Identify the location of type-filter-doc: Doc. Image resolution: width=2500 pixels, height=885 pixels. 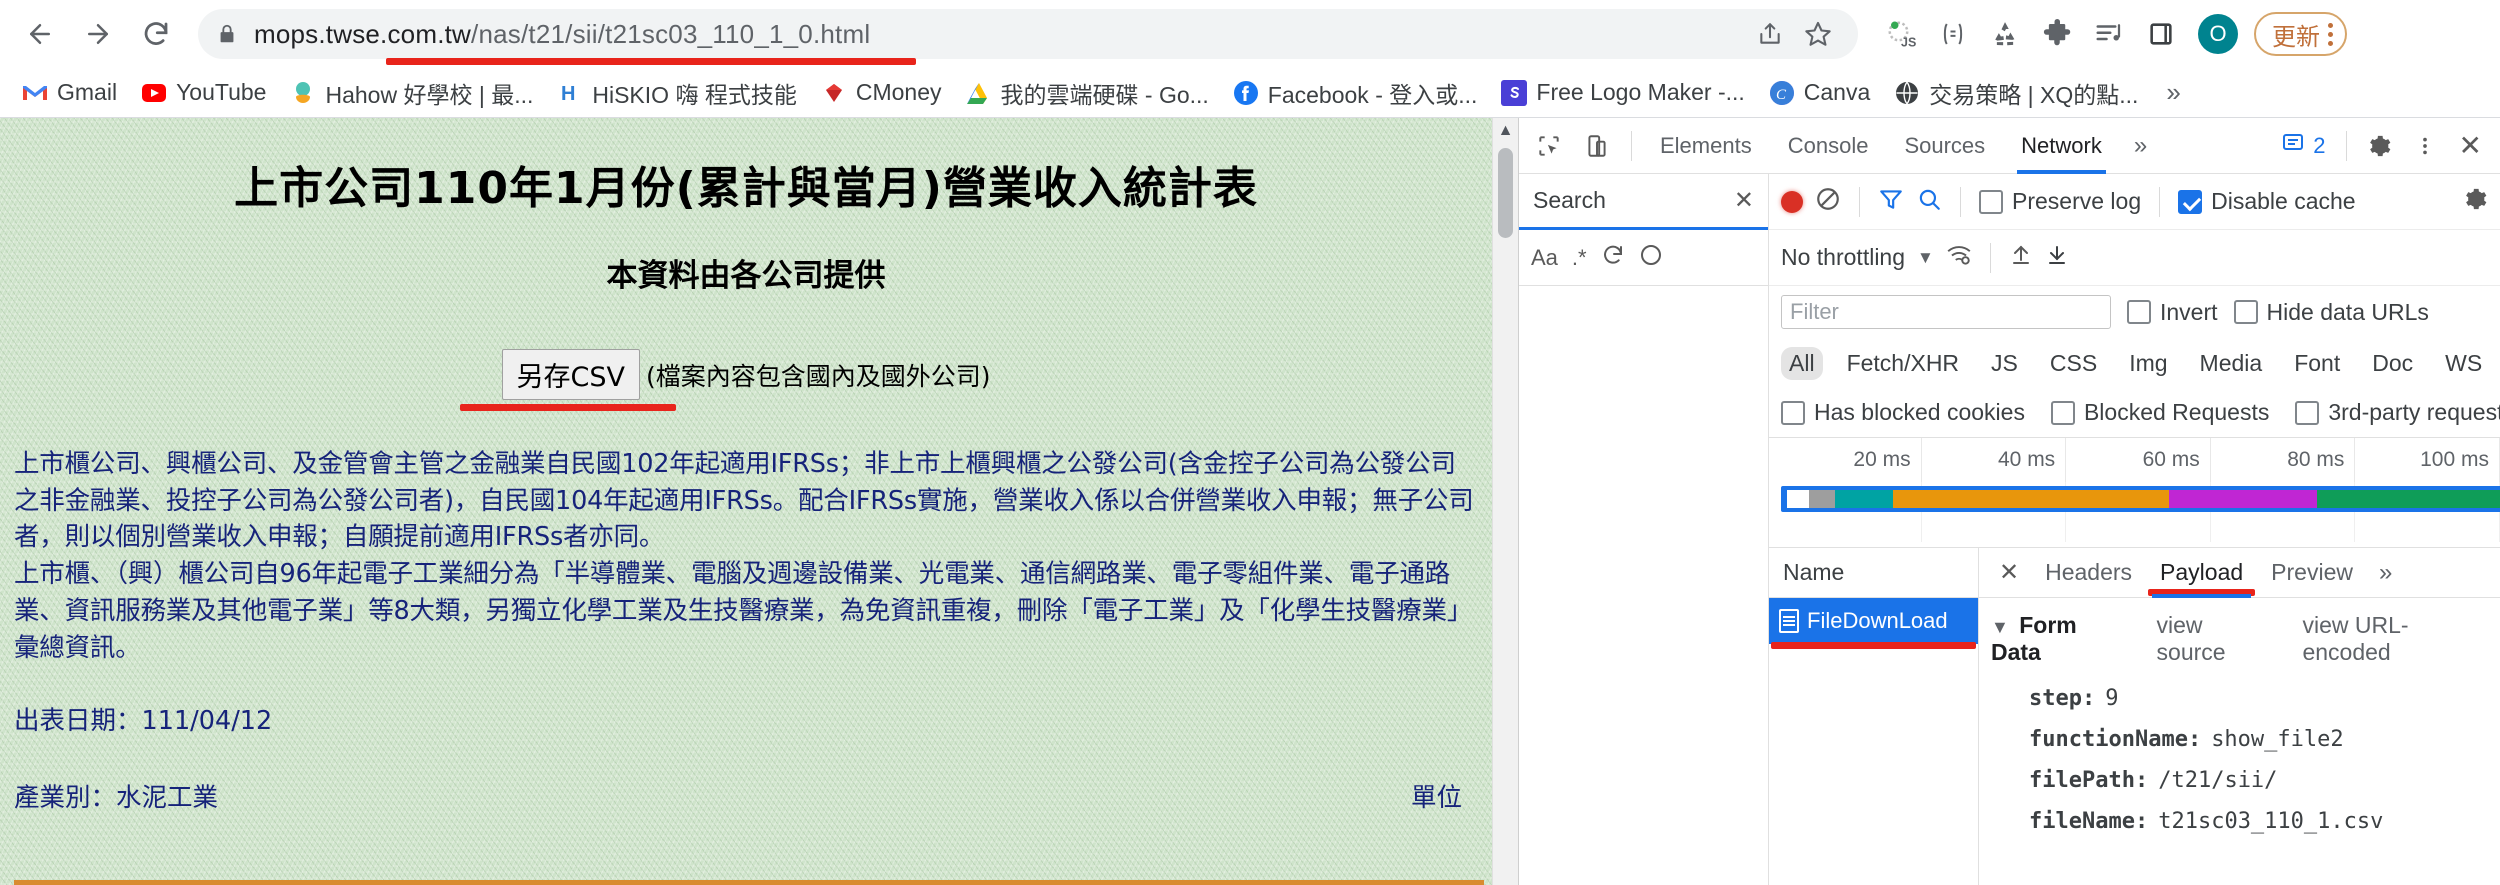
(2392, 363).